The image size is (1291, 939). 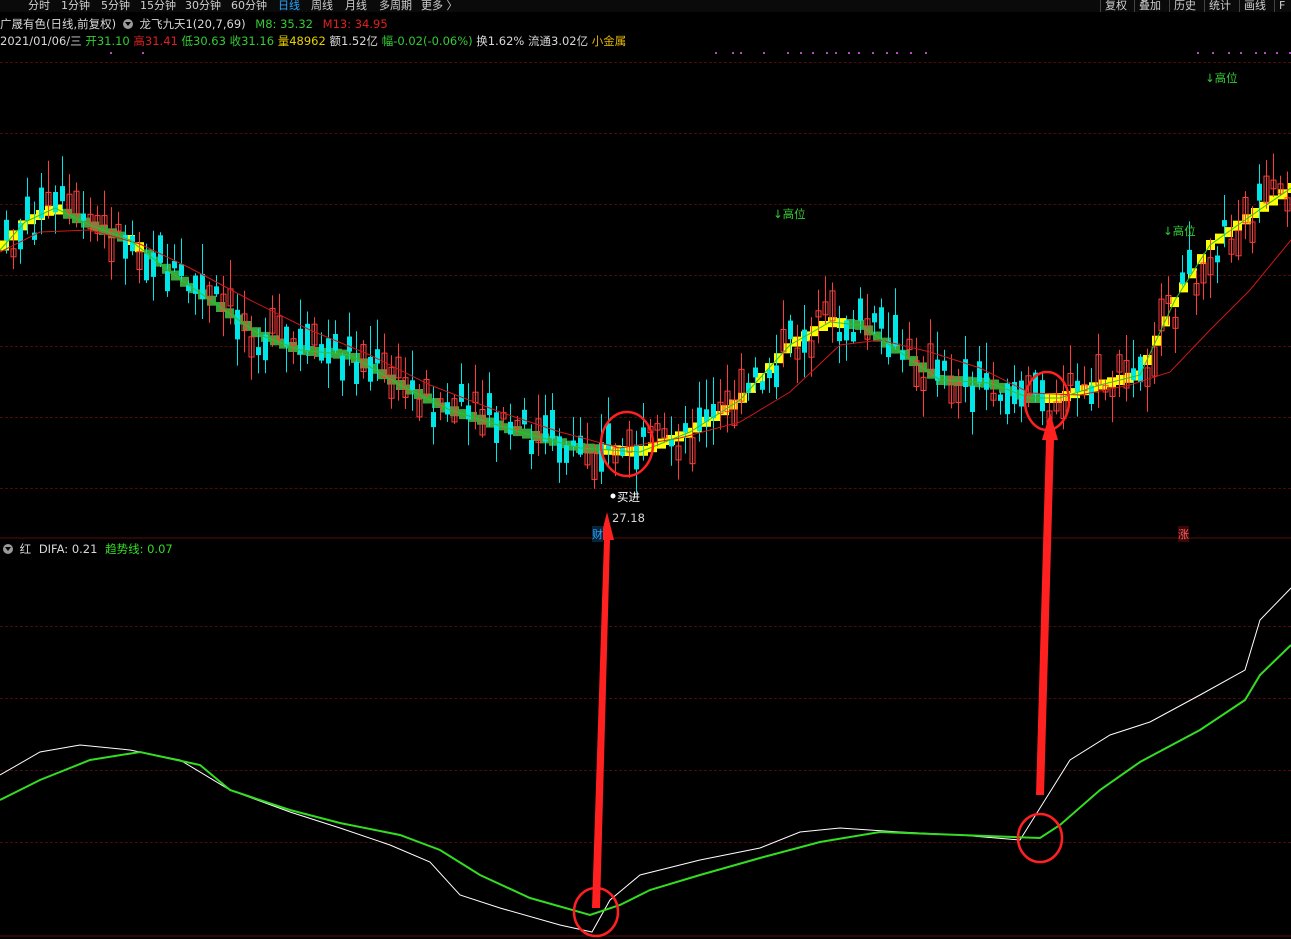 What do you see at coordinates (789, 214) in the screenshot?
I see `high-label-1: ↓高位` at bounding box center [789, 214].